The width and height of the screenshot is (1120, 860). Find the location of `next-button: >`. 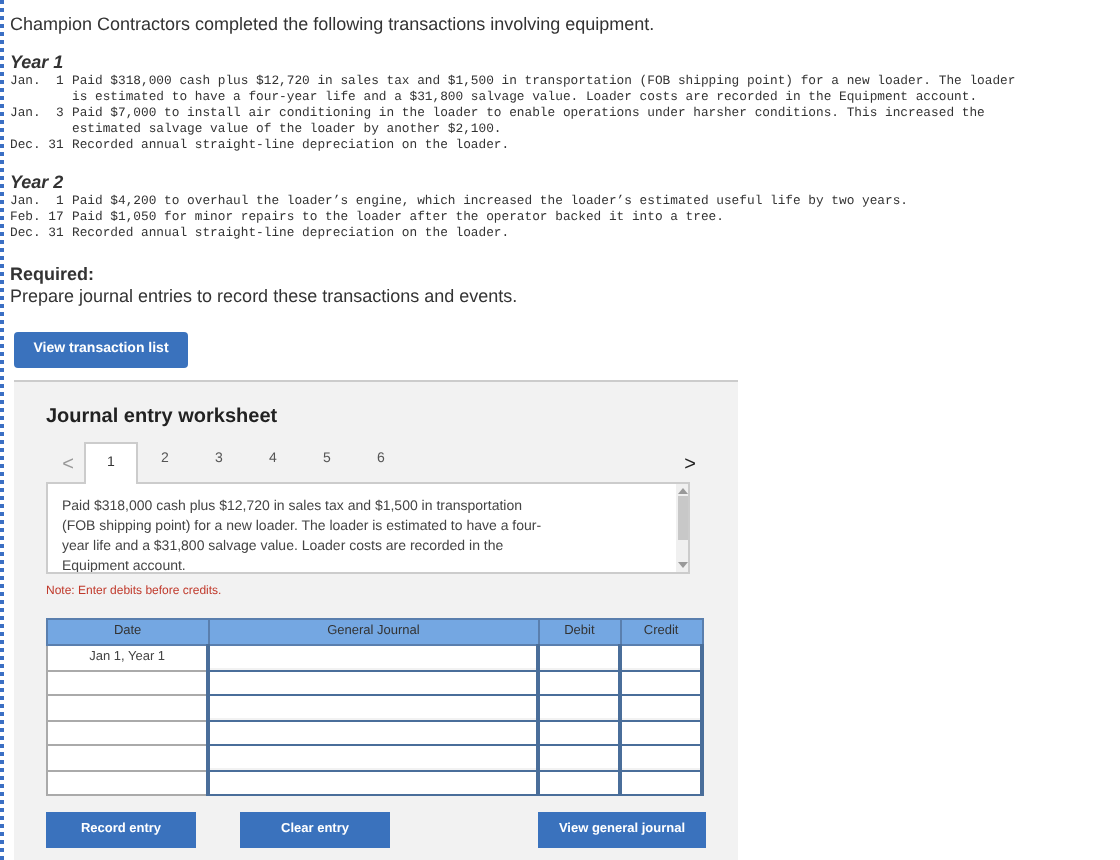

next-button: > is located at coordinates (690, 464).